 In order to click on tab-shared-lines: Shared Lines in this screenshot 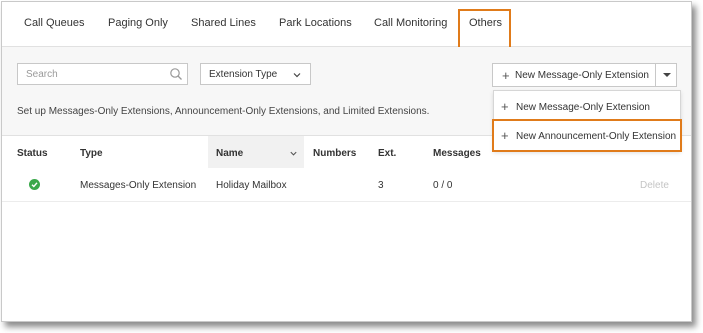, I will do `click(223, 23)`.